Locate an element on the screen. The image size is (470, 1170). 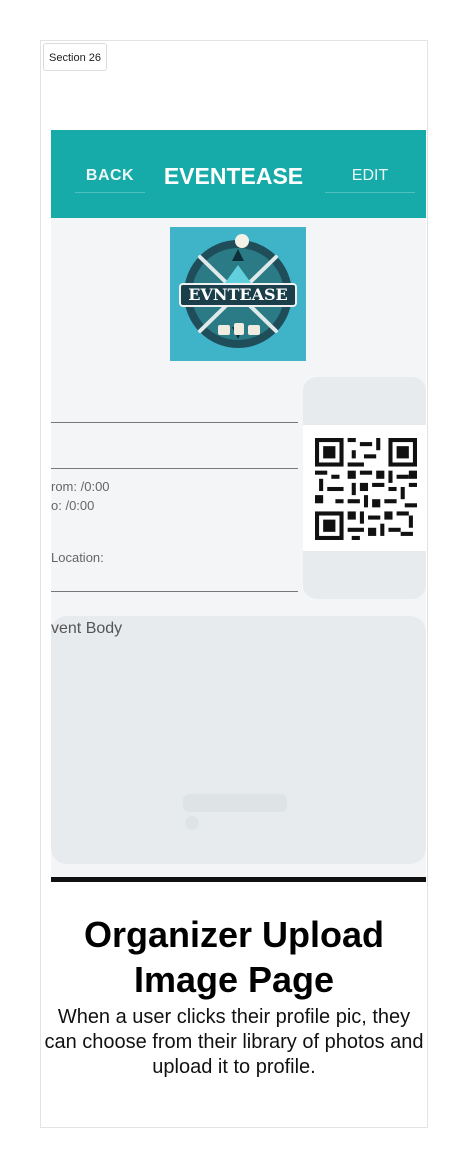
event-logo-image: EVNTEASE is located at coordinates (238, 294).